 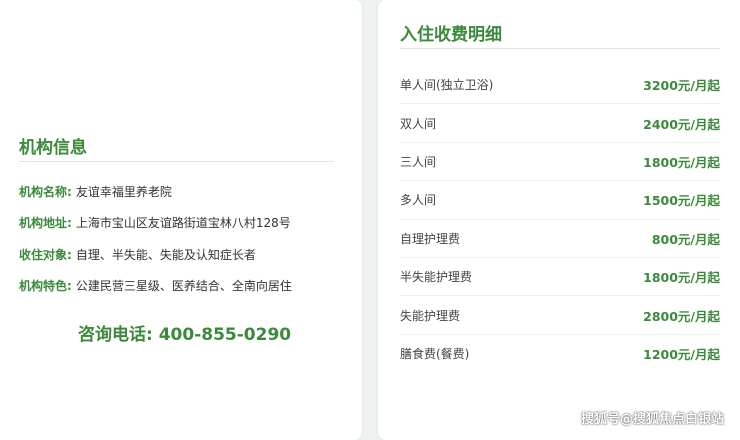 I want to click on info-row-name: 机构名称: 友谊幸福里养老院, so click(x=95, y=191).